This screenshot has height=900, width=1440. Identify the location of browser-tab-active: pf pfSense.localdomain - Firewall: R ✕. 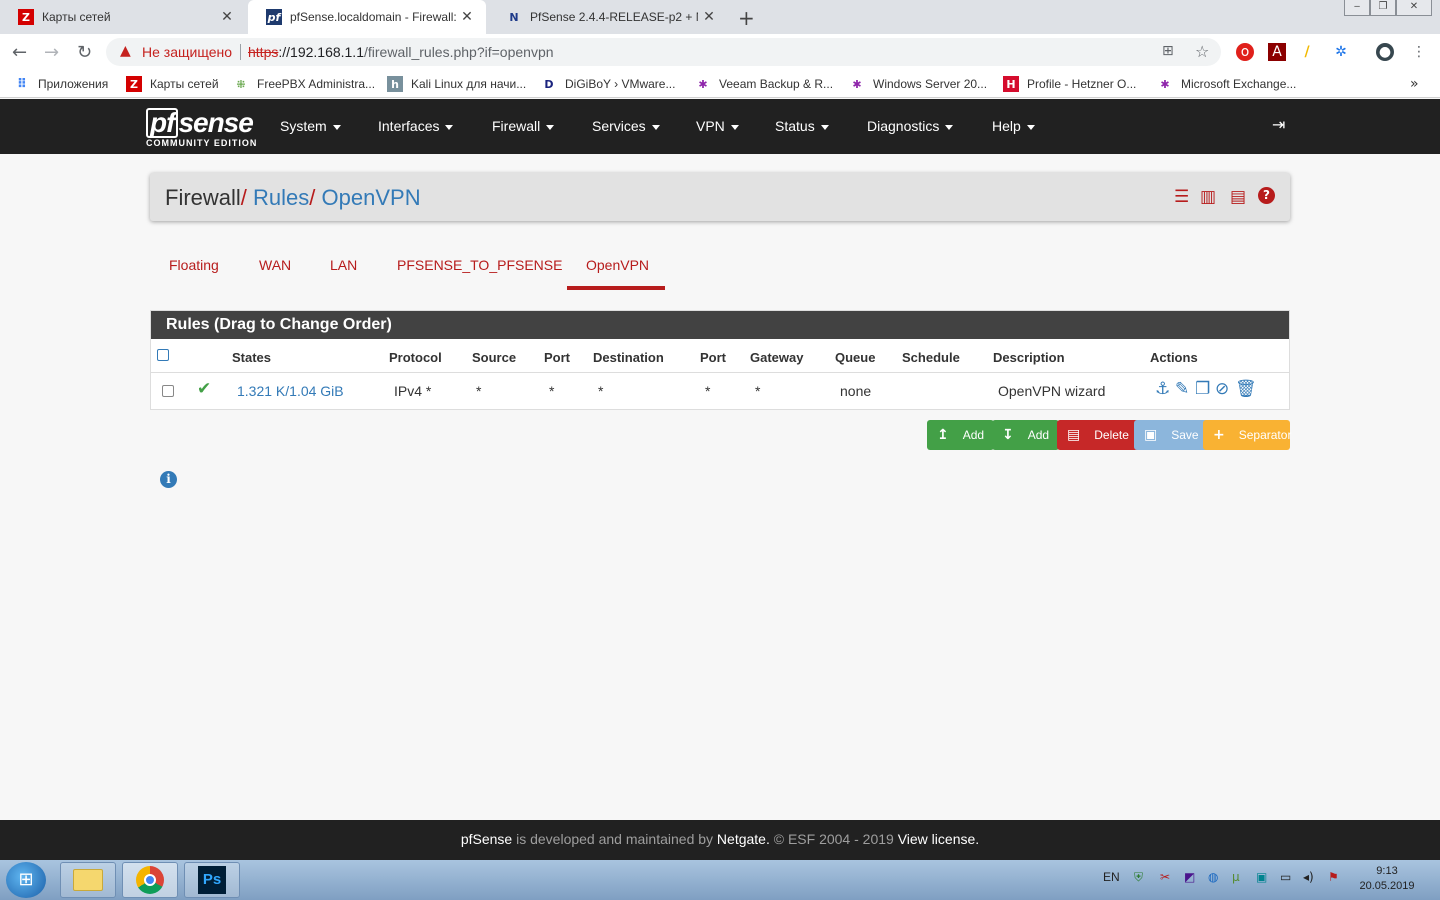
(367, 17).